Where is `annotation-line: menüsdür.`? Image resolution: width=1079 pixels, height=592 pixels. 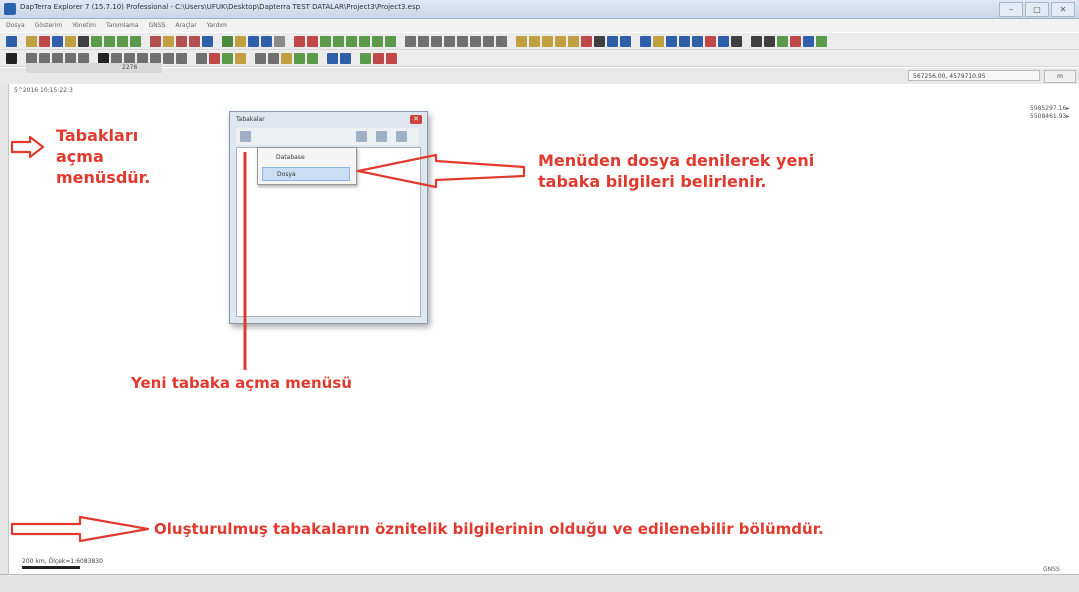 annotation-line: menüsdür. is located at coordinates (103, 177).